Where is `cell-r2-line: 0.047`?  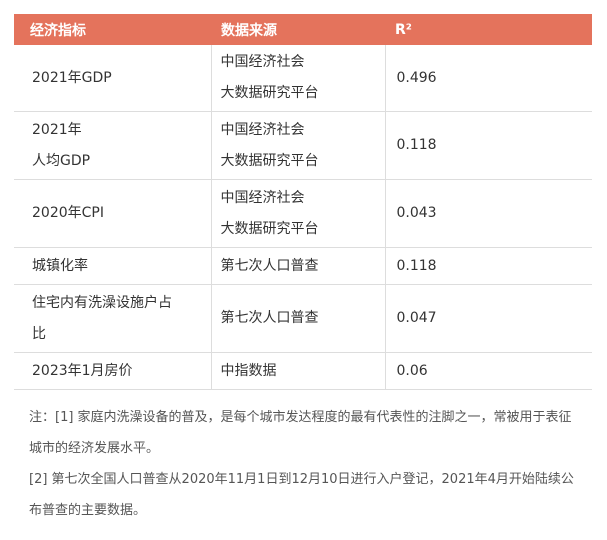
cell-r2-line: 0.047 is located at coordinates (416, 318).